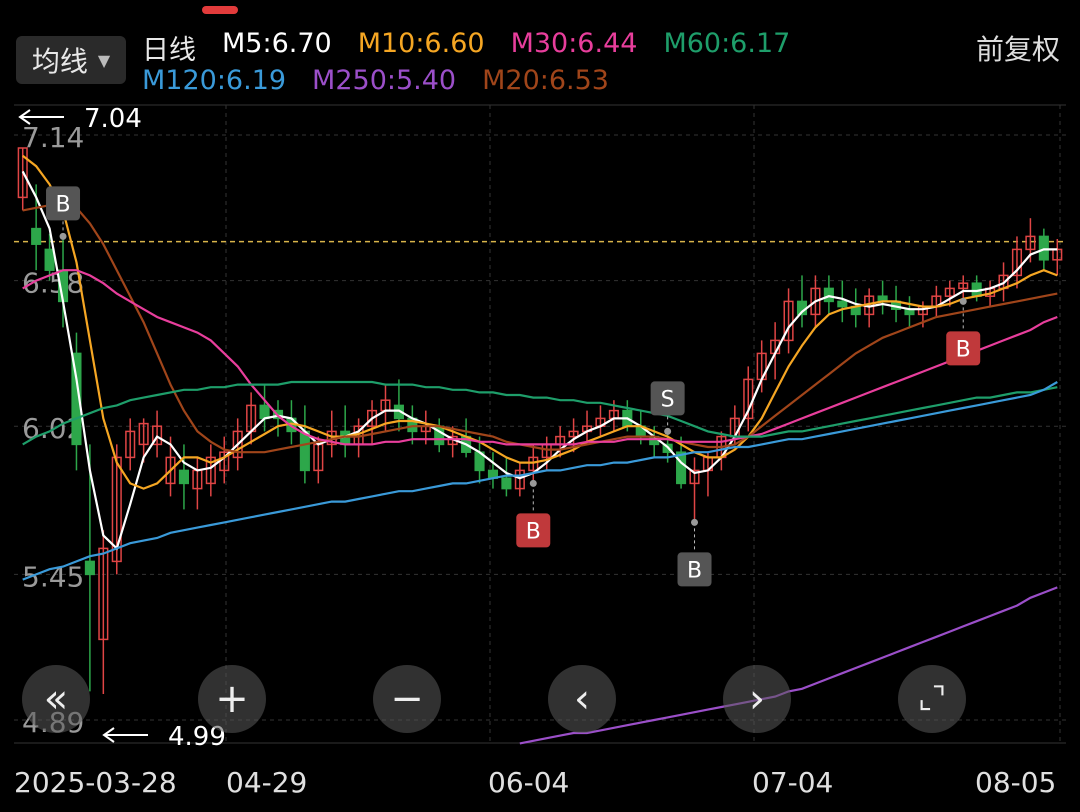 The height and width of the screenshot is (812, 1080). I want to click on x-tick-label: 04-29, so click(267, 782).